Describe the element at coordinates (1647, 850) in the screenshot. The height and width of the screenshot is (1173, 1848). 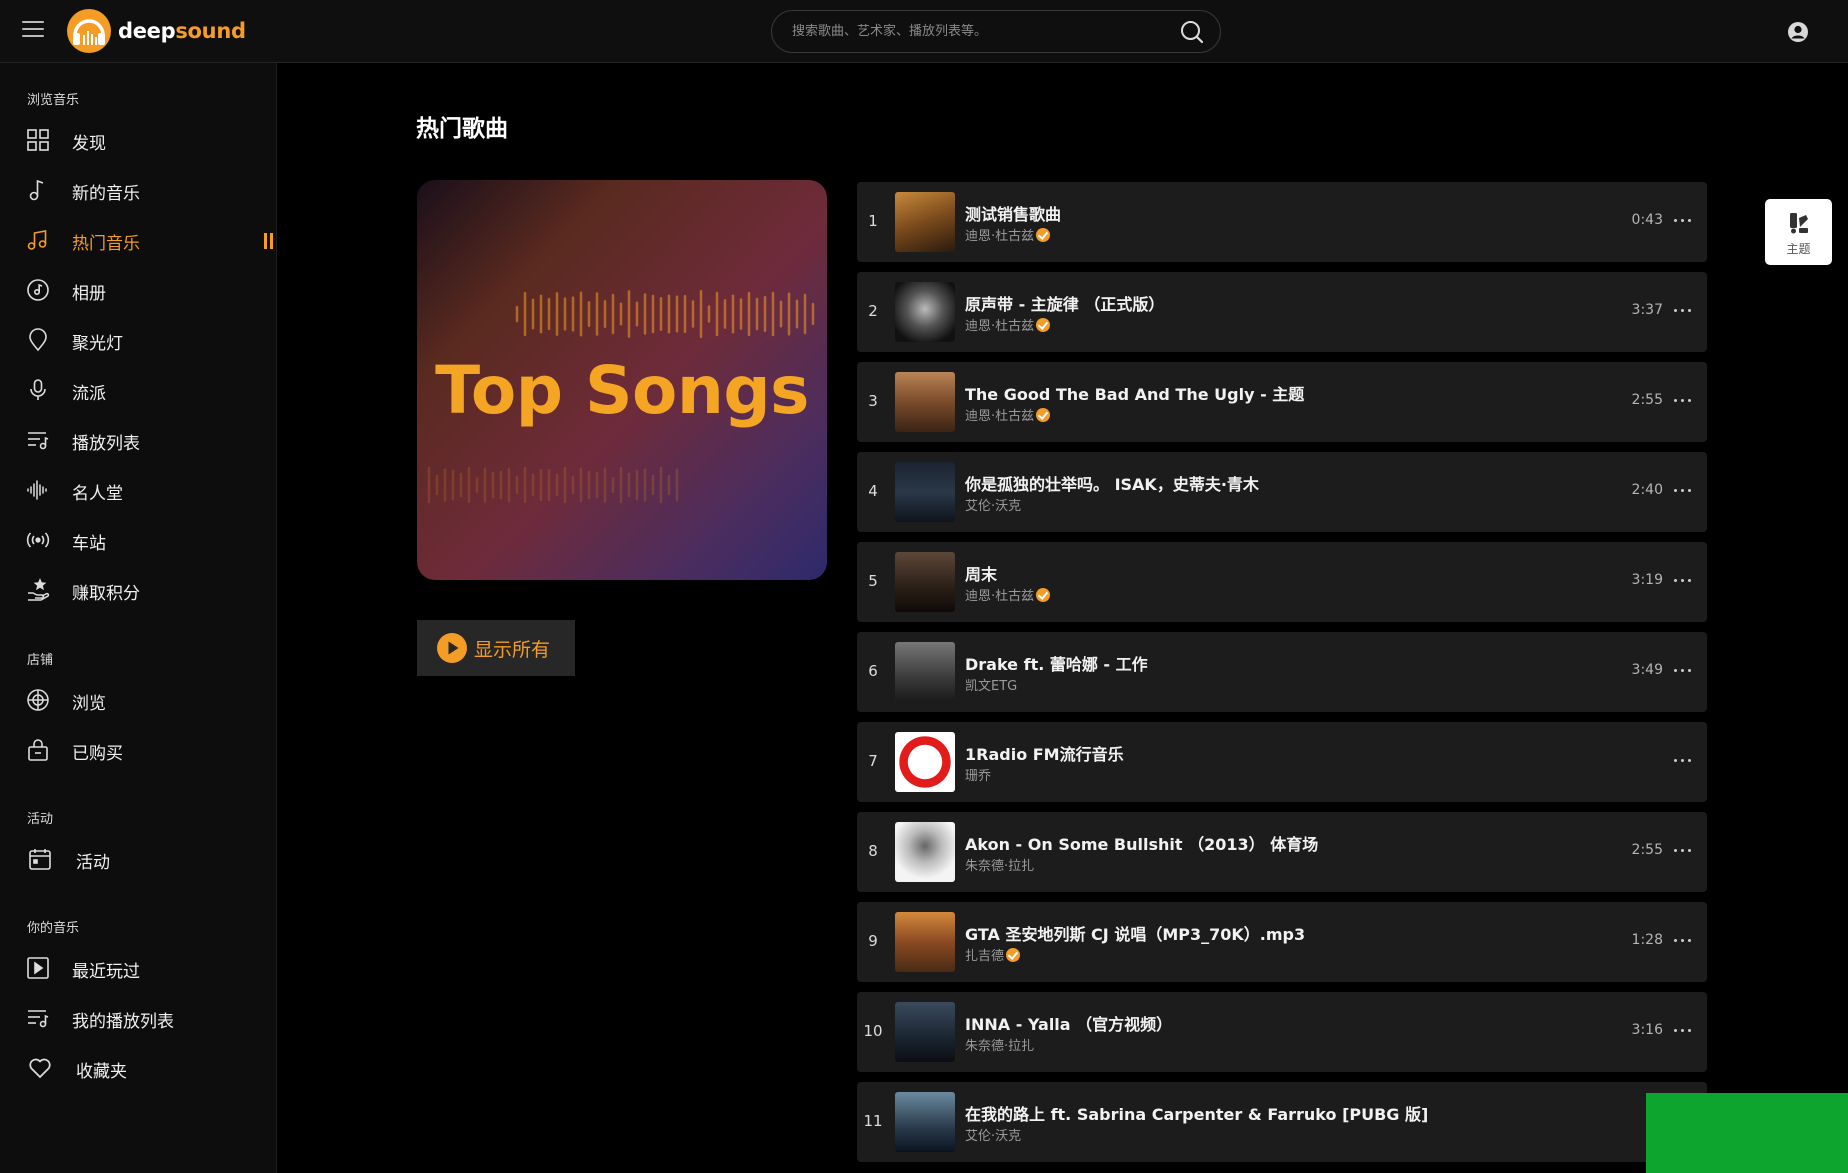
I see `track-duration: 2:55` at that location.